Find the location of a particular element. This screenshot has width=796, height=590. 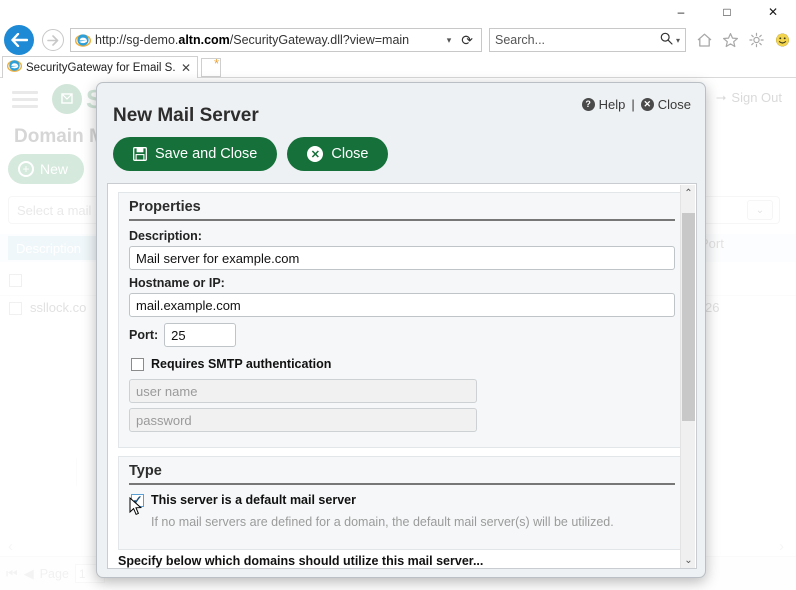

search-dropdown-icon: ▾ is located at coordinates (678, 40).